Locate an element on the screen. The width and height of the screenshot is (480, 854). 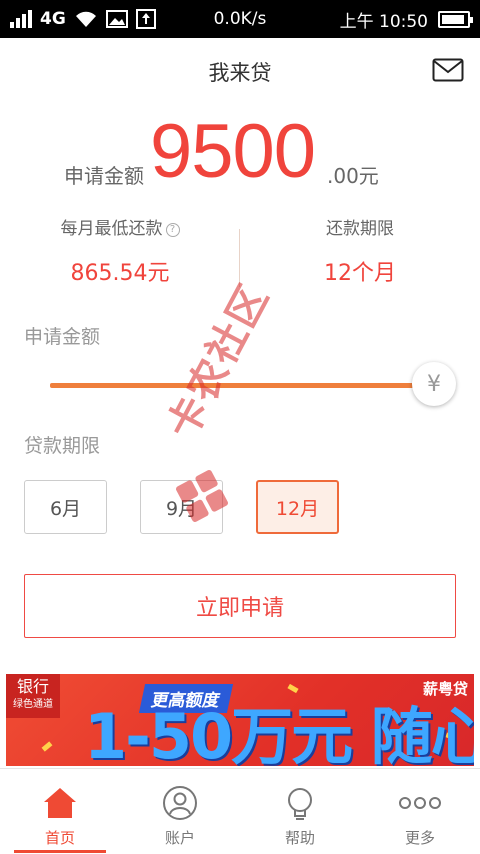
promo-banner: 银行 绿色通道 薪粤贷 更高额度 1-50万元 随心借 is located at coordinates (240, 720).